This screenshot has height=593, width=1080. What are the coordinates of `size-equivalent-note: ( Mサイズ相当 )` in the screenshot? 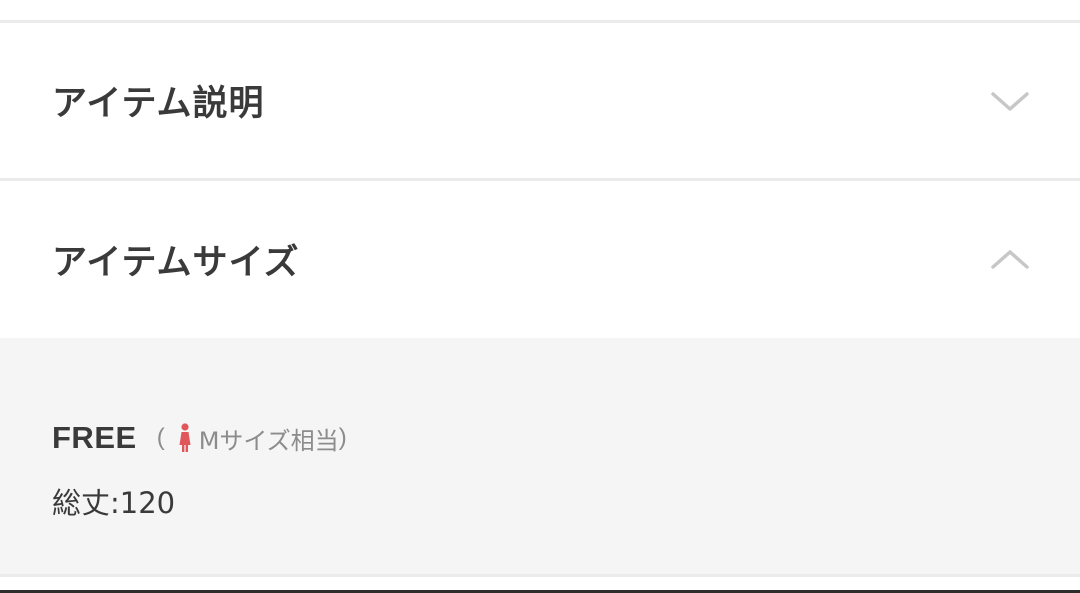 It's located at (252, 438).